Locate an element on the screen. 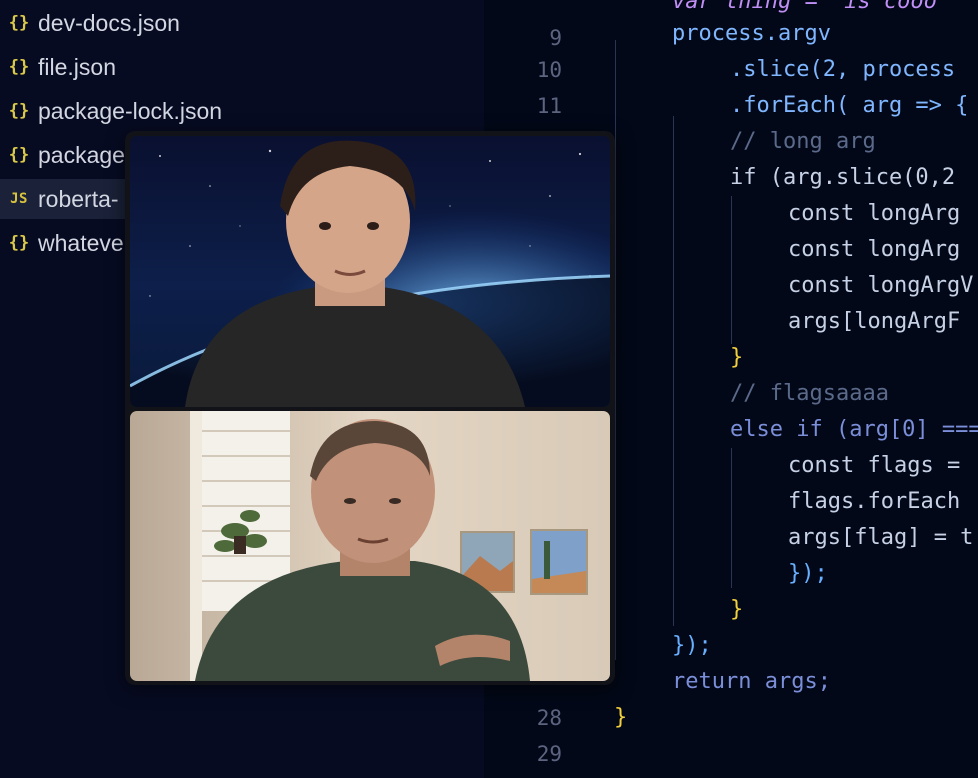 Image resolution: width=978 pixels, height=778 pixels. code-text: process.argv is located at coordinates (751, 34).